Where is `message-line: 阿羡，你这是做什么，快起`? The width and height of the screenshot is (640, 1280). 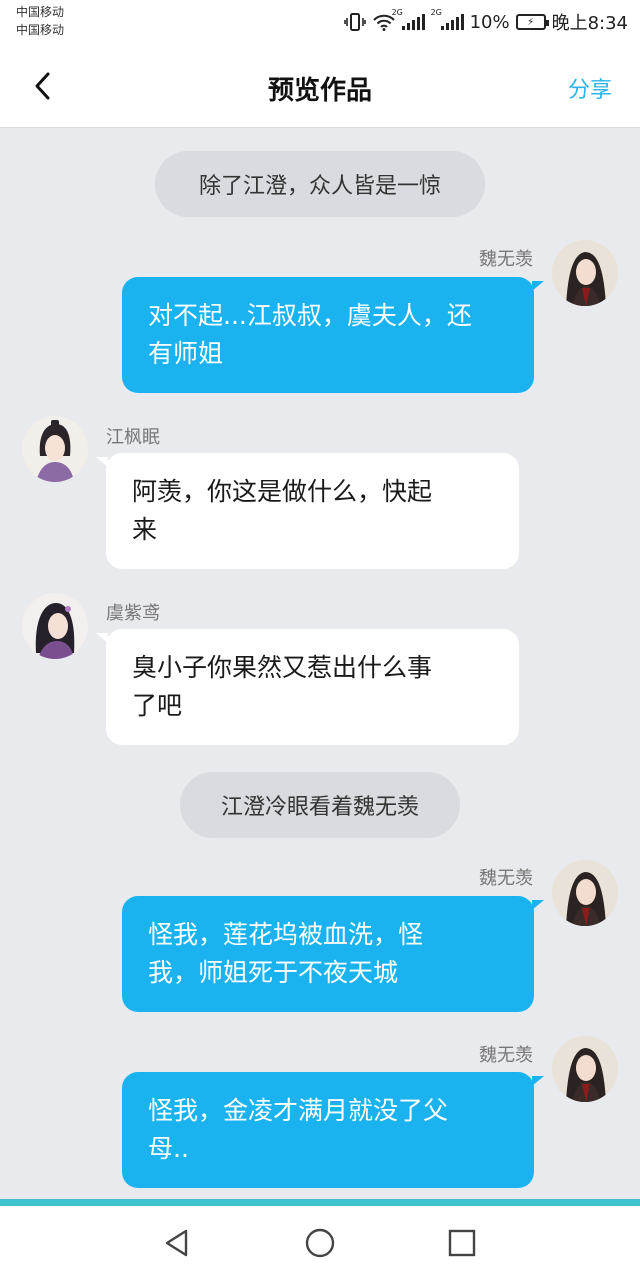 message-line: 阿羡，你这是做什么，快起 is located at coordinates (282, 491).